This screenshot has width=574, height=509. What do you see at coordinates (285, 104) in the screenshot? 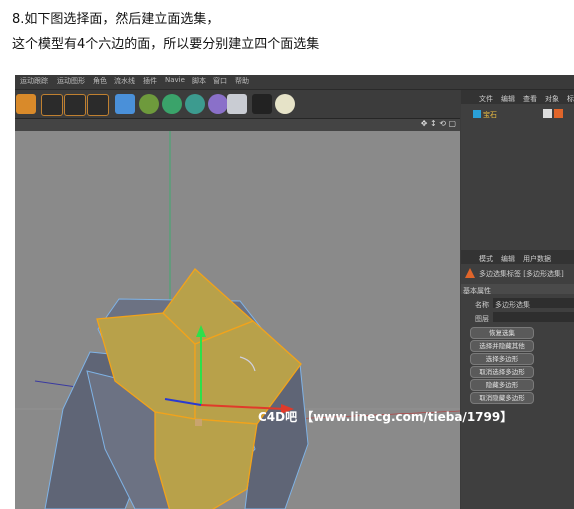
I see `light-bulb-icon` at bounding box center [285, 104].